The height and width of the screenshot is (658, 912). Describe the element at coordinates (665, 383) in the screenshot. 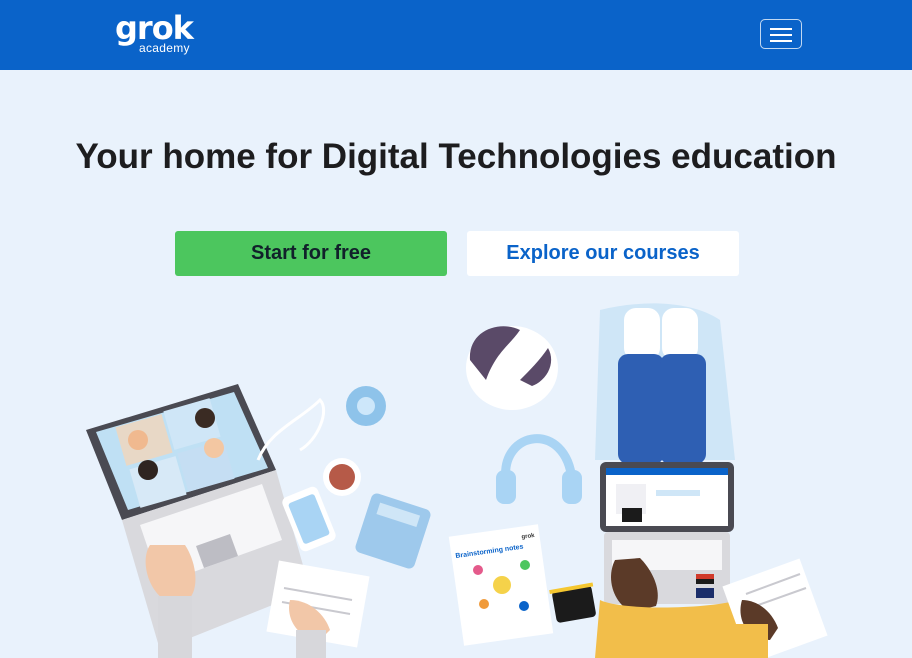

I see `person-legs` at that location.